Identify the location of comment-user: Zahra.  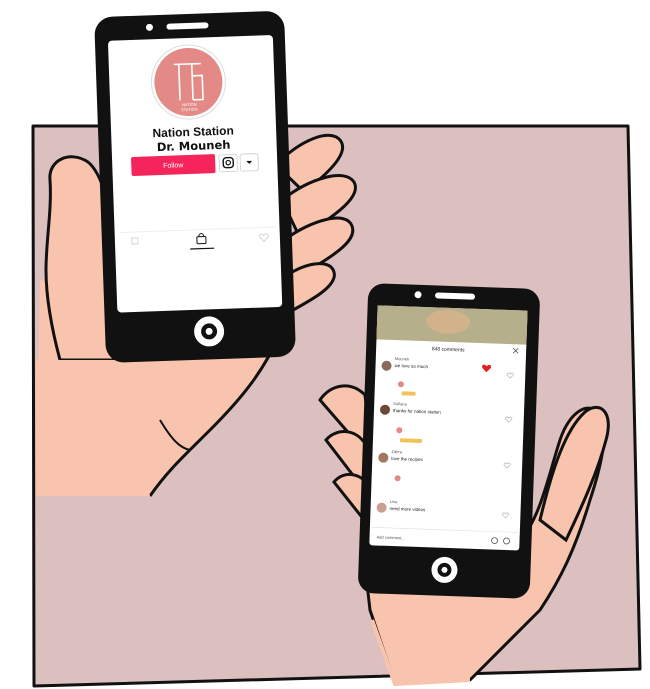
(396, 451).